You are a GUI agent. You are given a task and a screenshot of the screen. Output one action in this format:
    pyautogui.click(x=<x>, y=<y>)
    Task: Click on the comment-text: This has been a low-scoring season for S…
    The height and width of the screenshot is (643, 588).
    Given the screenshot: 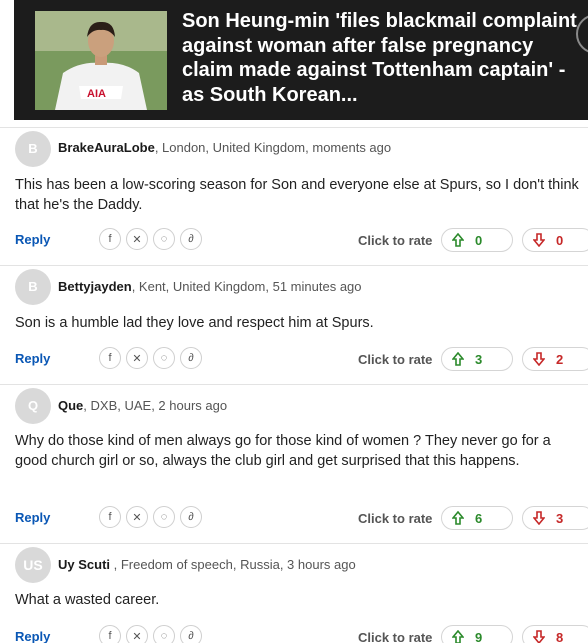 What is the action you would take?
    pyautogui.click(x=297, y=195)
    